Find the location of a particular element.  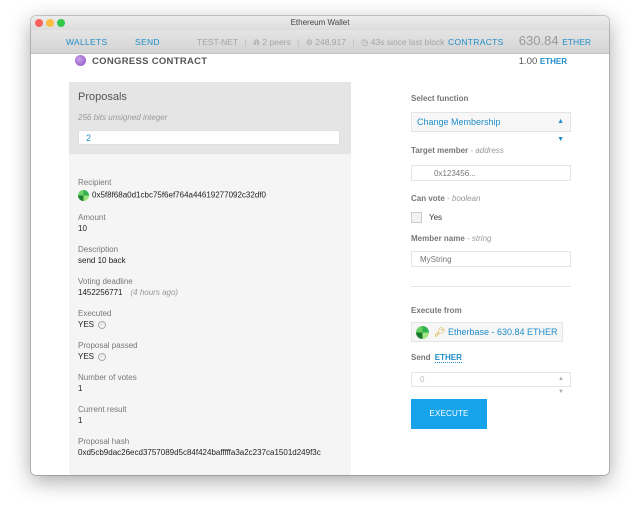

description-value: send 10 back is located at coordinates (102, 260).